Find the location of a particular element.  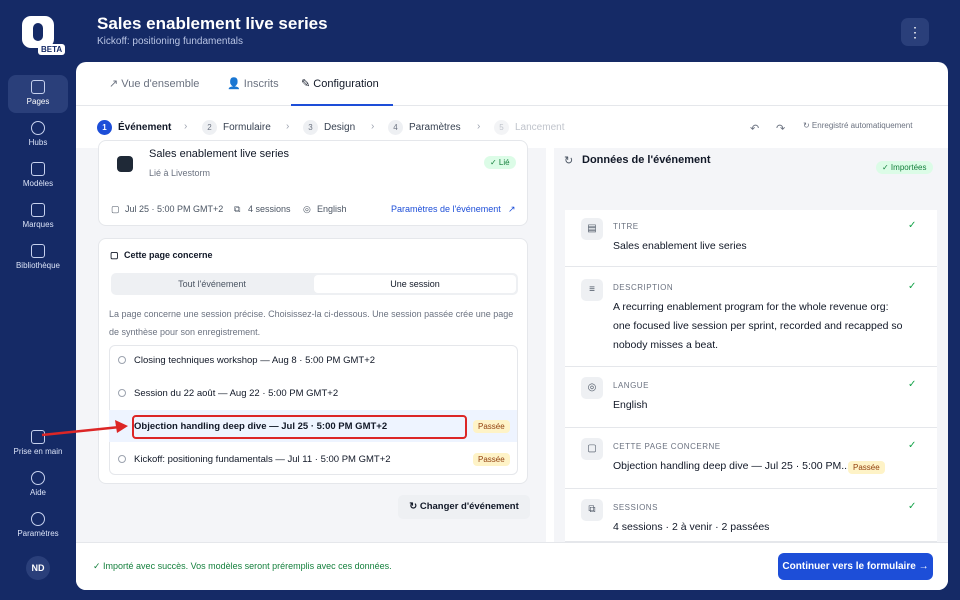

field-title: ▤ TITRE Sales enablement live series ✓ is located at coordinates (751, 238).